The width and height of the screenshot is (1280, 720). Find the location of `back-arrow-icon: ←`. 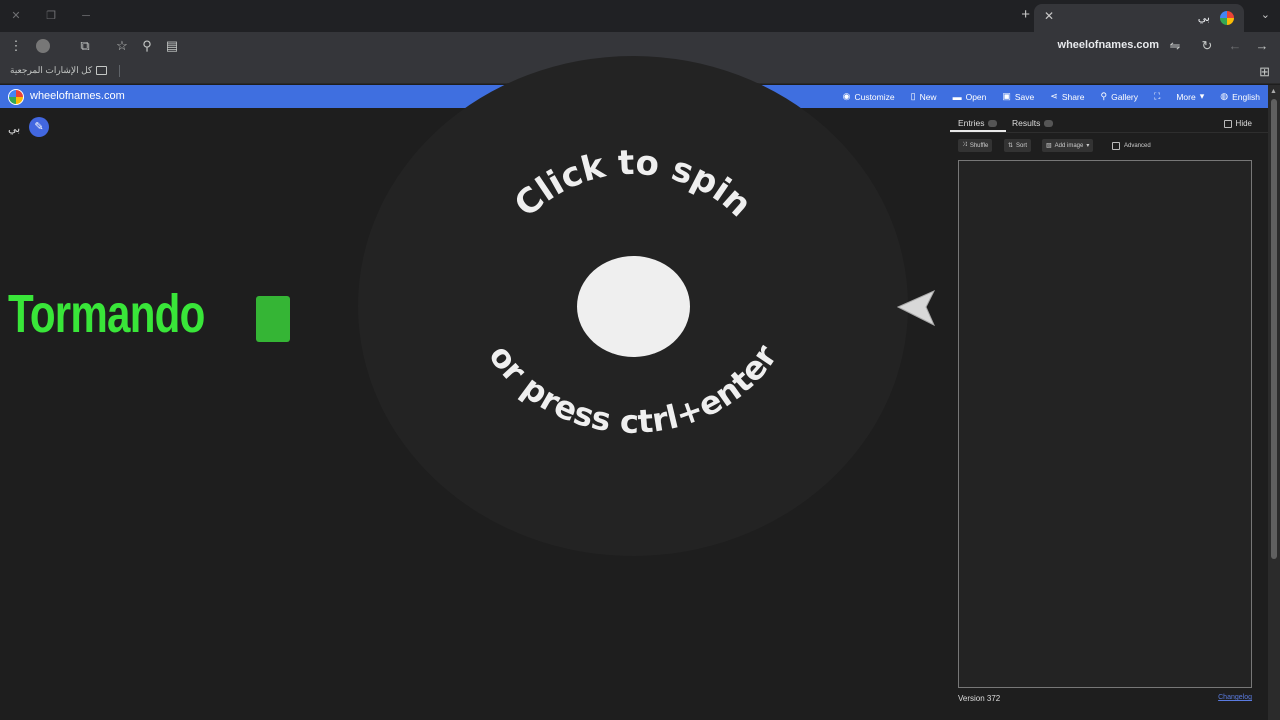

back-arrow-icon: ← is located at coordinates (1235, 46).